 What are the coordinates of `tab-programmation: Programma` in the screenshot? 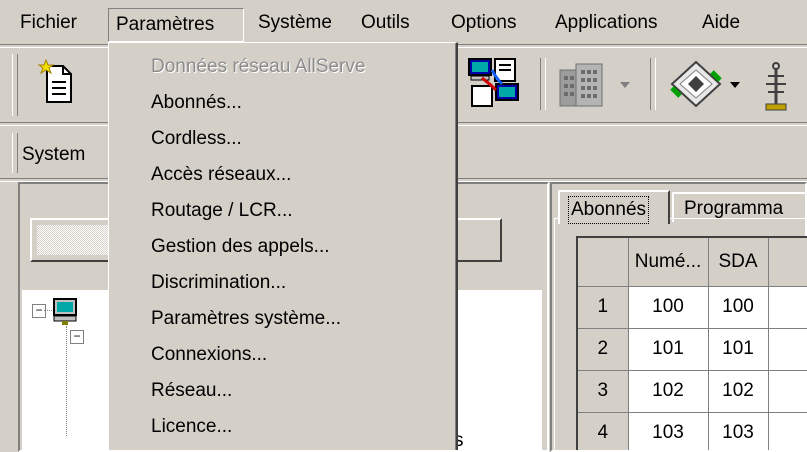 It's located at (739, 207).